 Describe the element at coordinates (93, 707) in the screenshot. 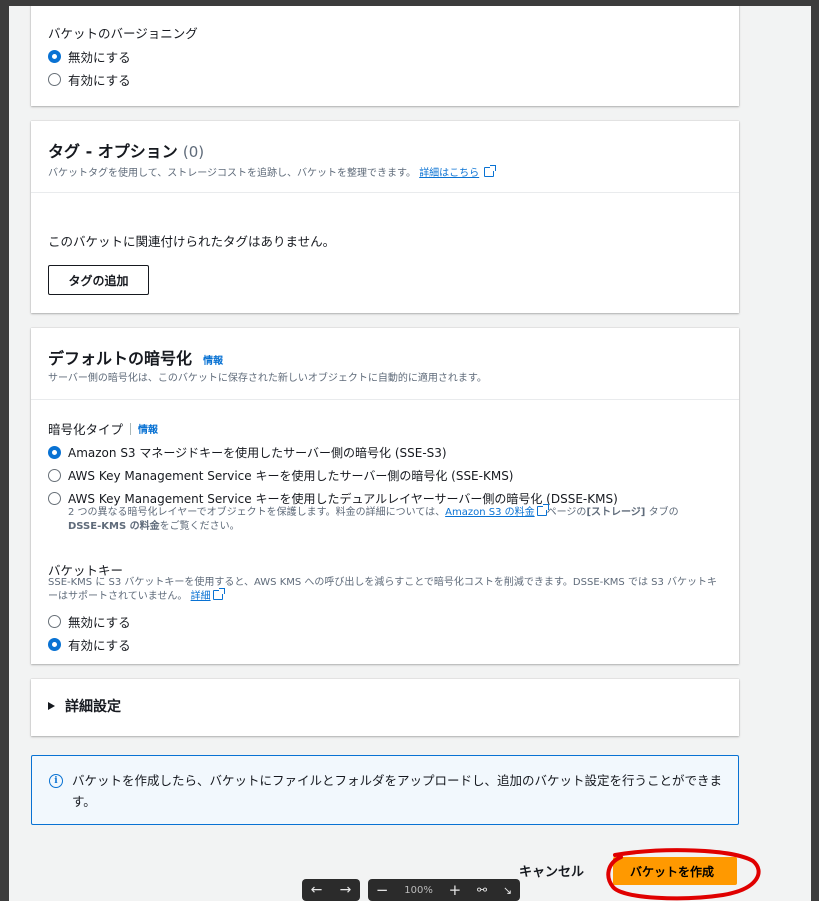

I see `advanced-settings-title: 詳細設定` at that location.